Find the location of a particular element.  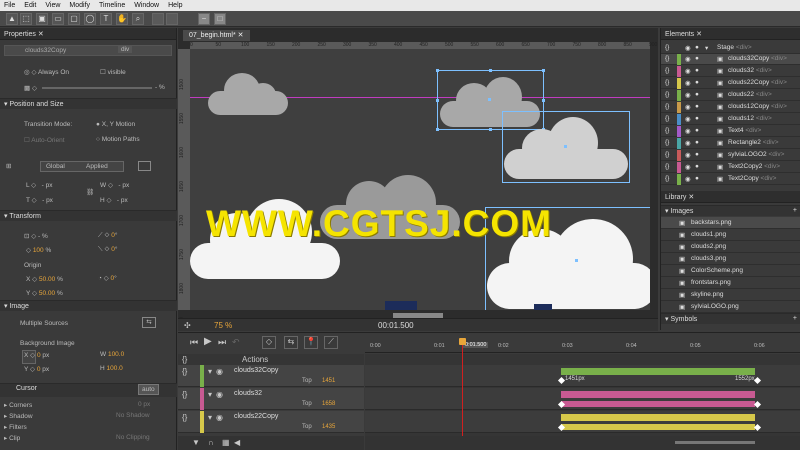

element-row: {} ◉ ● ▣ Rectangle2 <div> is located at coordinates (730, 143).